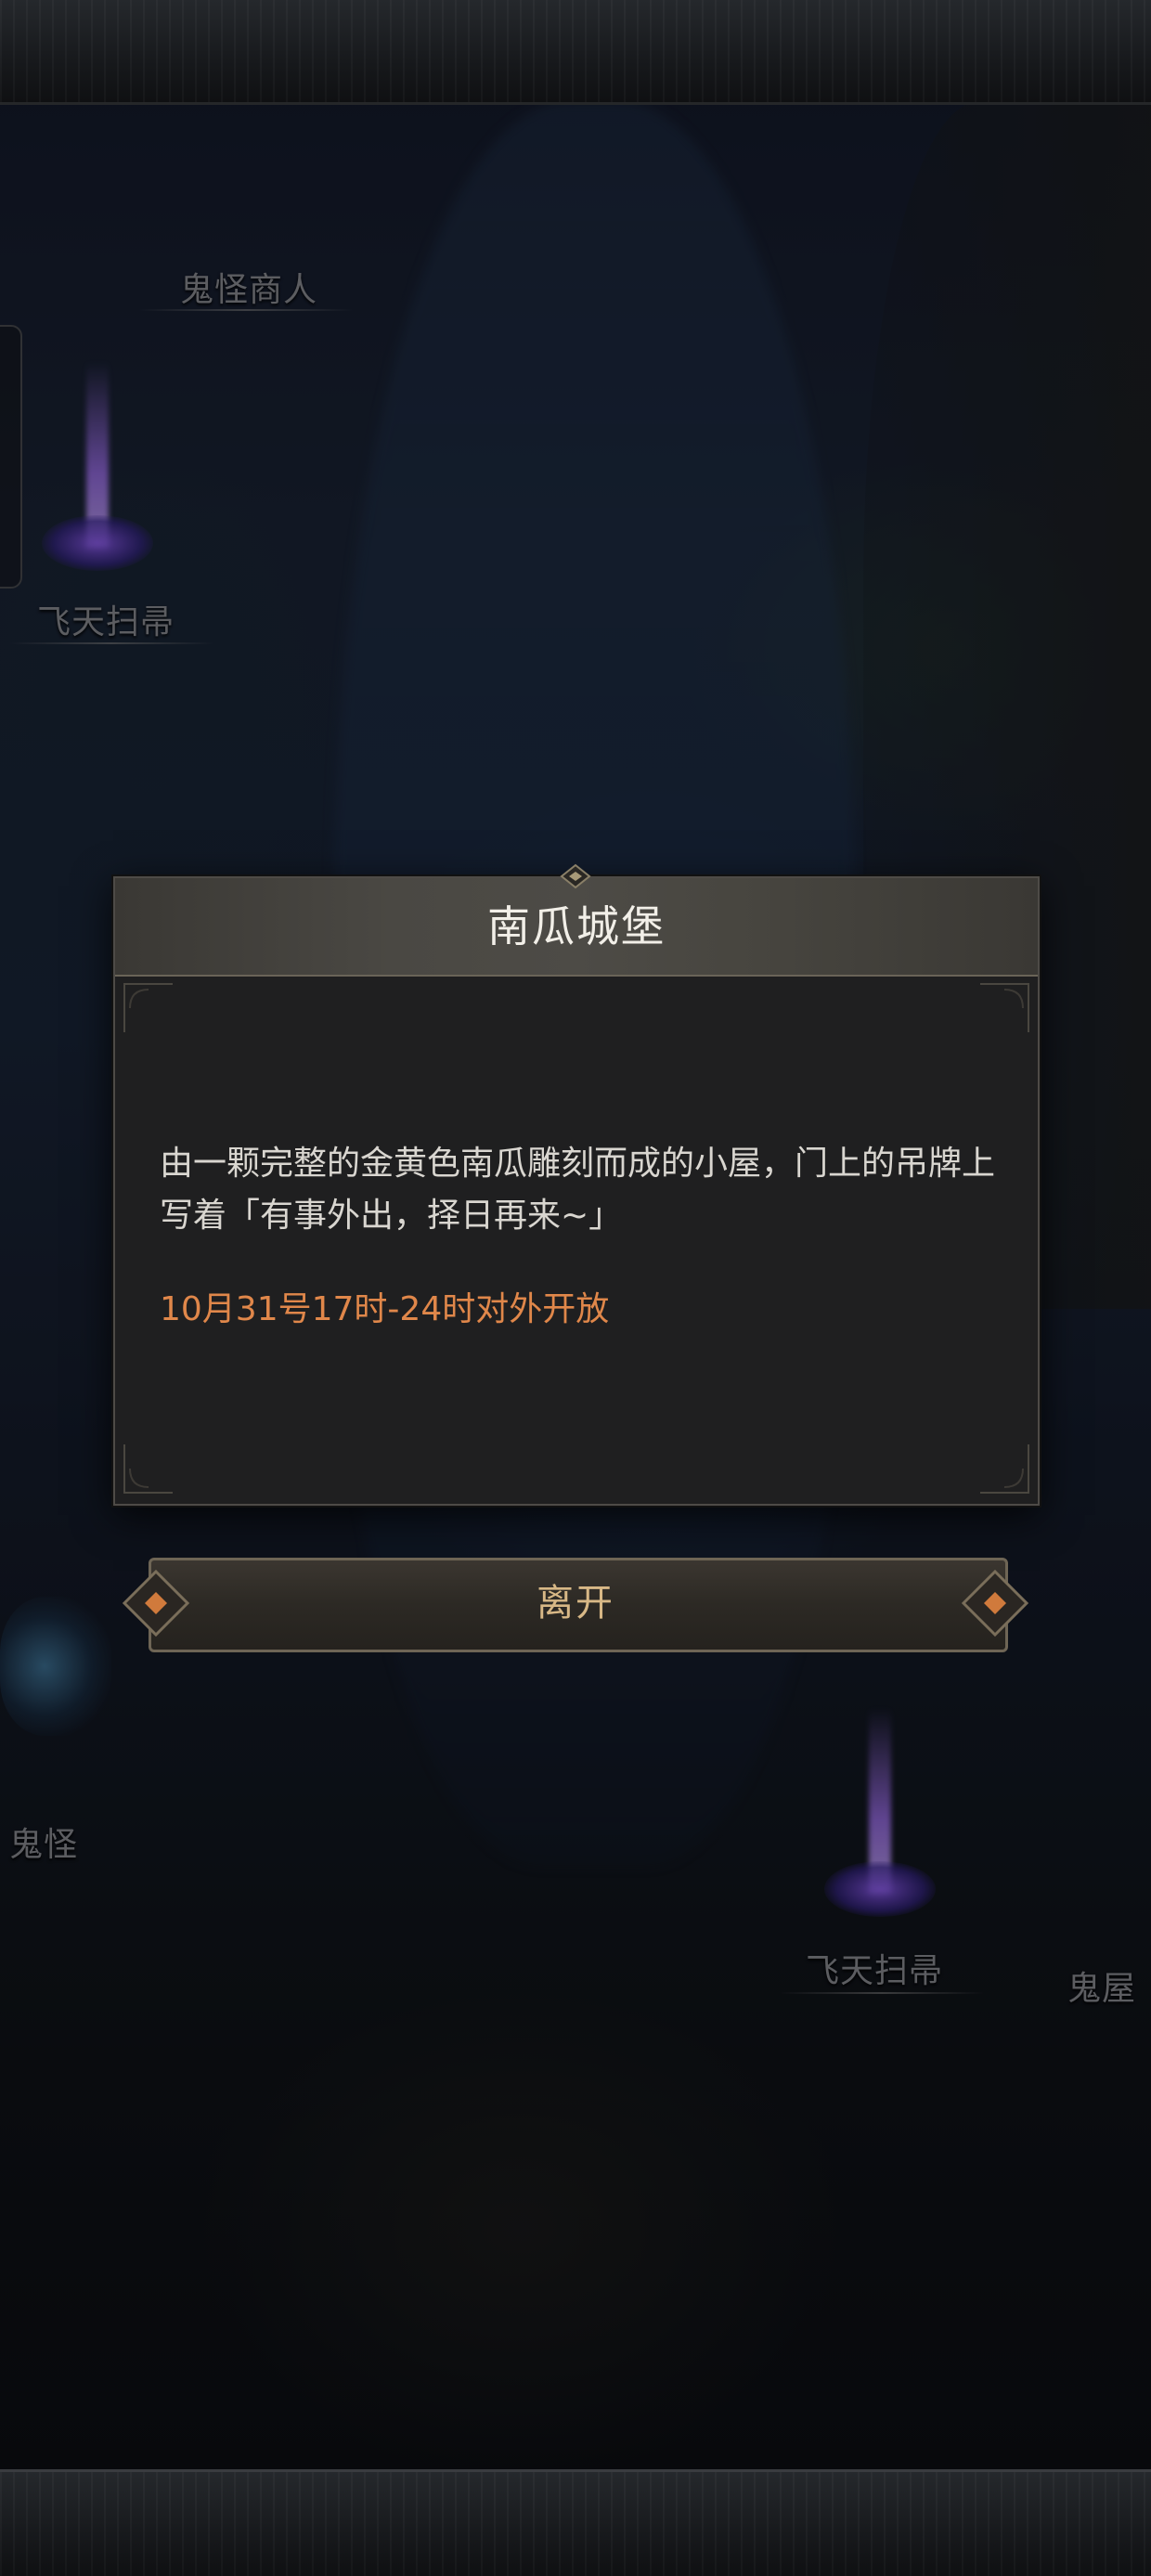  I want to click on bottom-frame-bar, so click(575, 2522).